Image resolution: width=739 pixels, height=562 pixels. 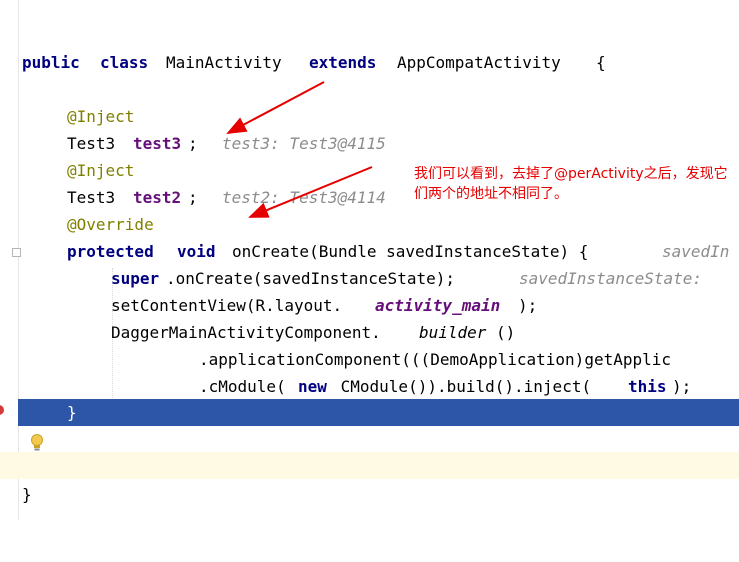 I want to click on annotation-note: 我们可以看到，去掉了@perActivity之后，发现它们两个的地址不相同了。, so click(x=571, y=184).